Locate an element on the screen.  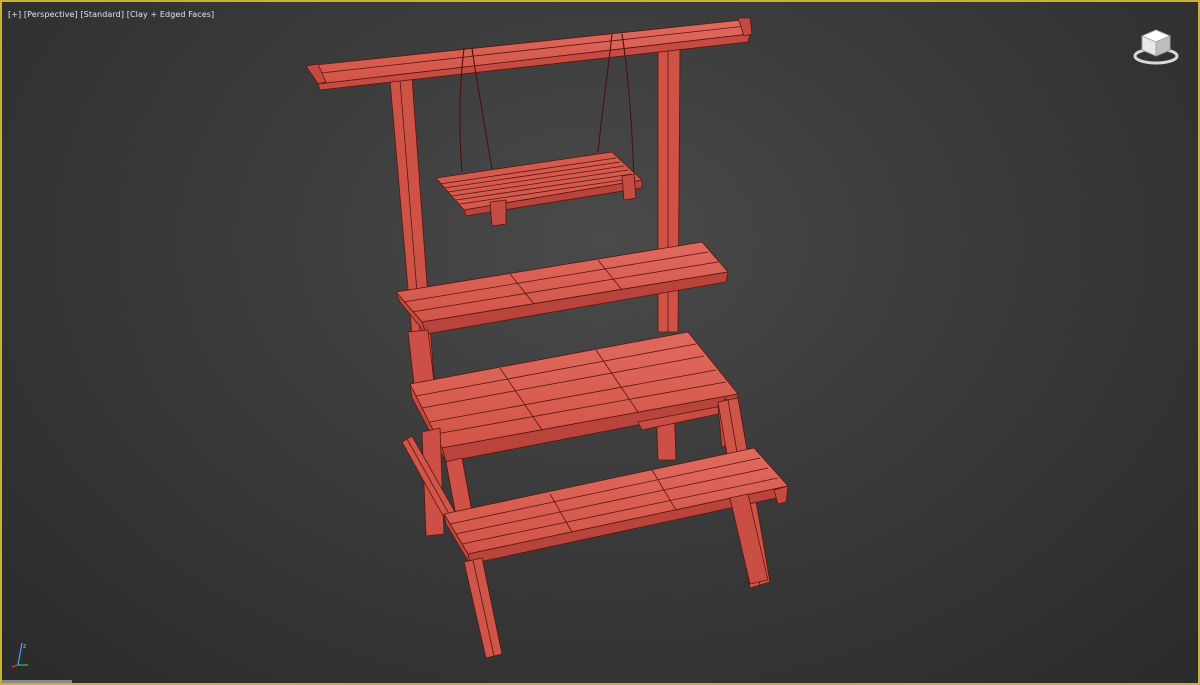
svg-text: z is located at coordinates (24, 646).